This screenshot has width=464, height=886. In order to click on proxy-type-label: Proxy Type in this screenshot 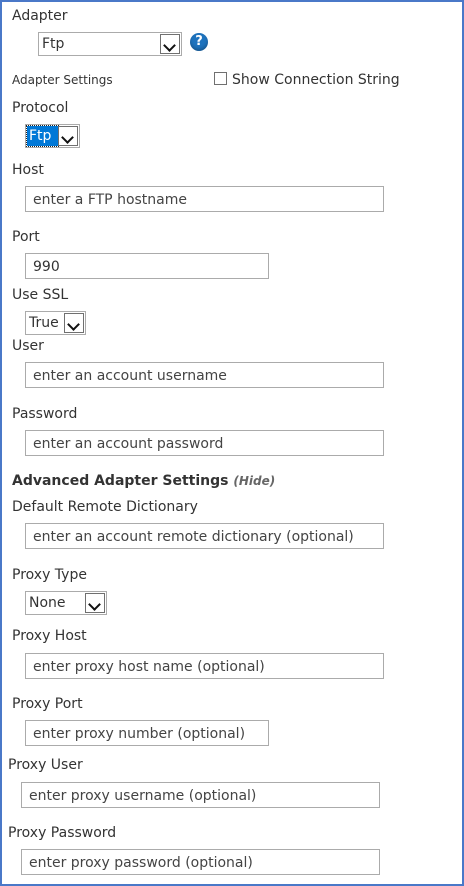, I will do `click(49, 575)`.